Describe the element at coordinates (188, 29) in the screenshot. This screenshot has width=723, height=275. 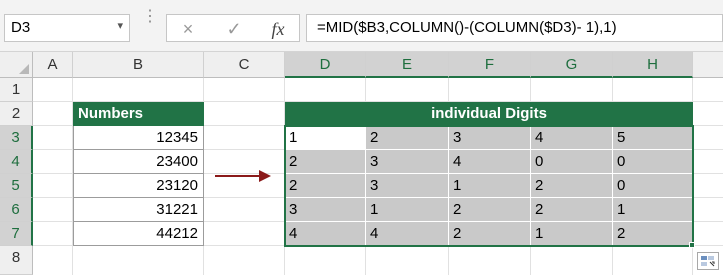
I see `cancel-icon: ×` at that location.